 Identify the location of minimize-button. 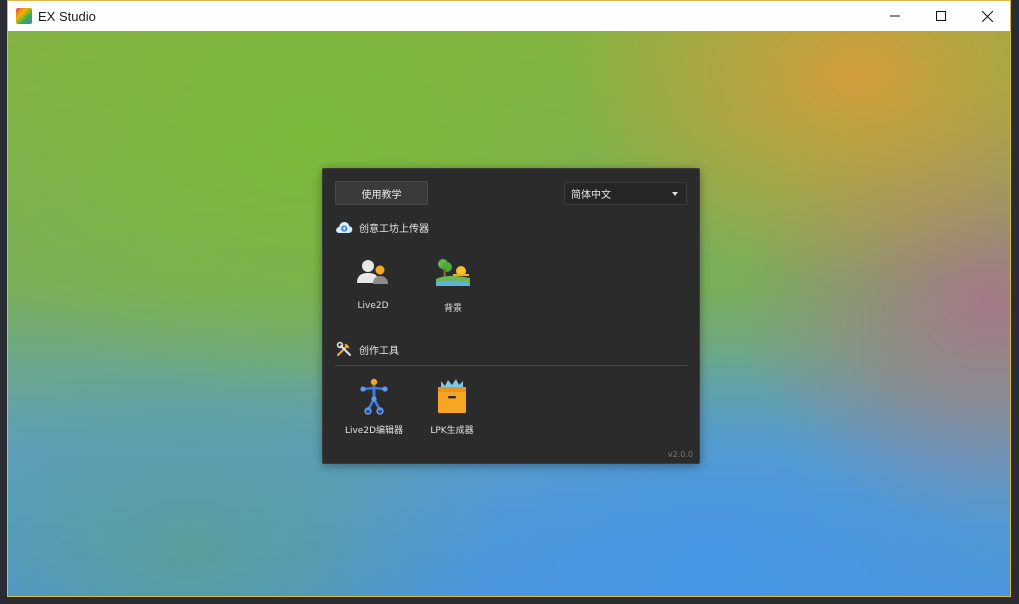
(895, 16).